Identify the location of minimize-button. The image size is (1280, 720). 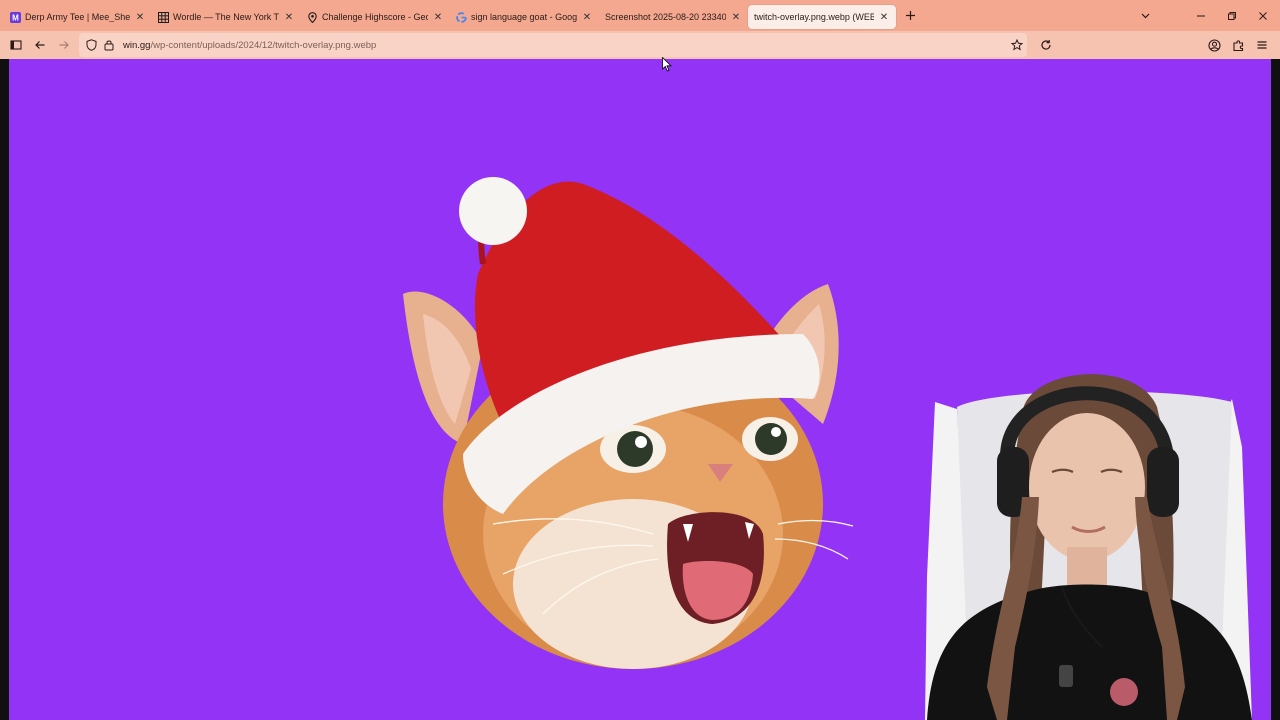
(1200, 15).